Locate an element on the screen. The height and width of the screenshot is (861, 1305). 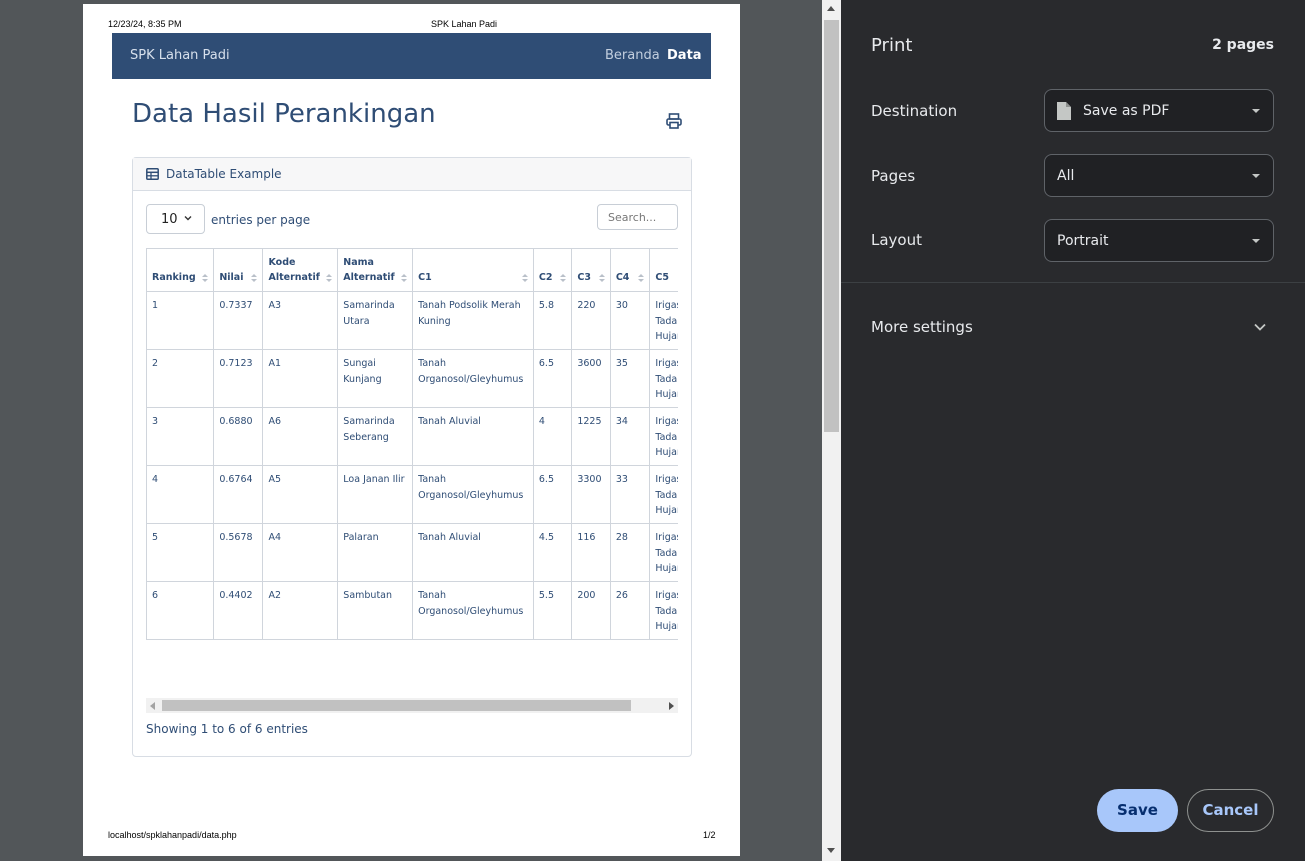
table-cell: 220 is located at coordinates (591, 320).